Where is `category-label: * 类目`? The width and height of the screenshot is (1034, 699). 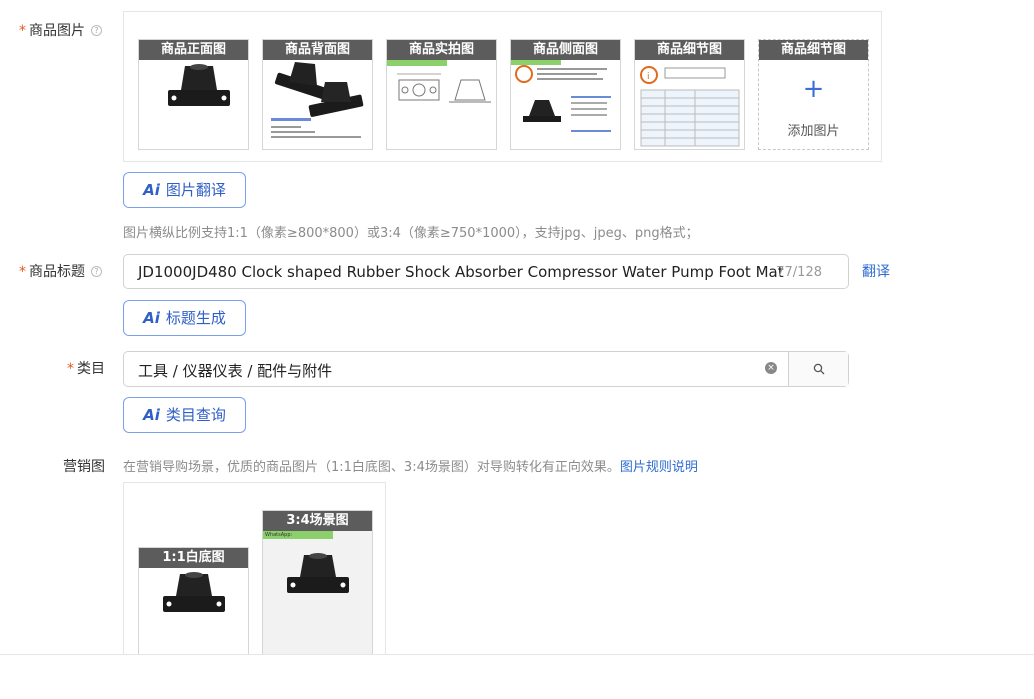 category-label: * 类目 is located at coordinates (86, 368).